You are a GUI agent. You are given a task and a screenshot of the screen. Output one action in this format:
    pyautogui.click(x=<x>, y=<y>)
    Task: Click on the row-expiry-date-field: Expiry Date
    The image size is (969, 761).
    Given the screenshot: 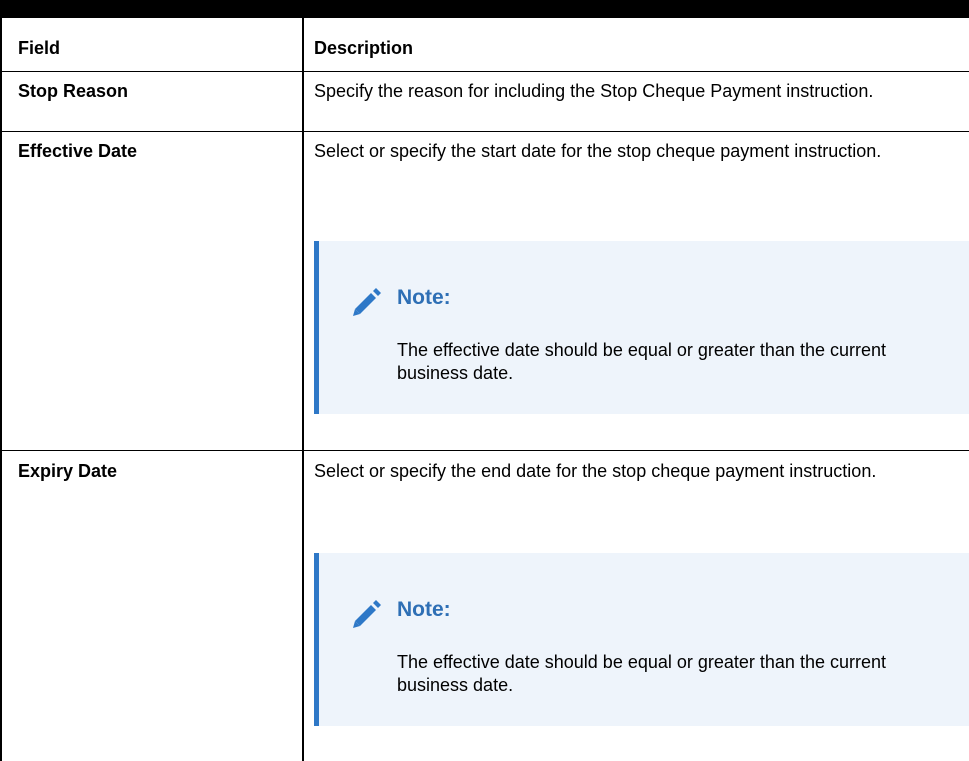 What is the action you would take?
    pyautogui.click(x=68, y=471)
    